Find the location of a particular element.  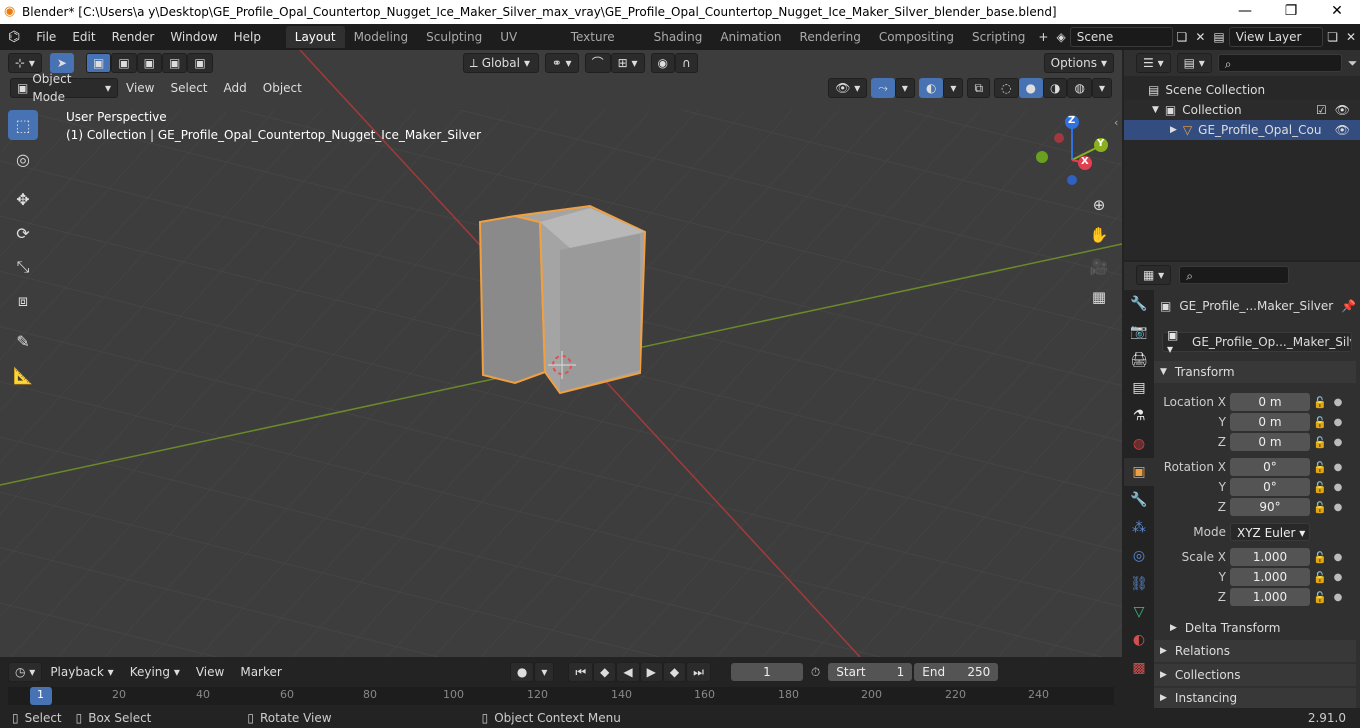

outliner-display-mode-button: ▤ ▾ is located at coordinates (1194, 63).